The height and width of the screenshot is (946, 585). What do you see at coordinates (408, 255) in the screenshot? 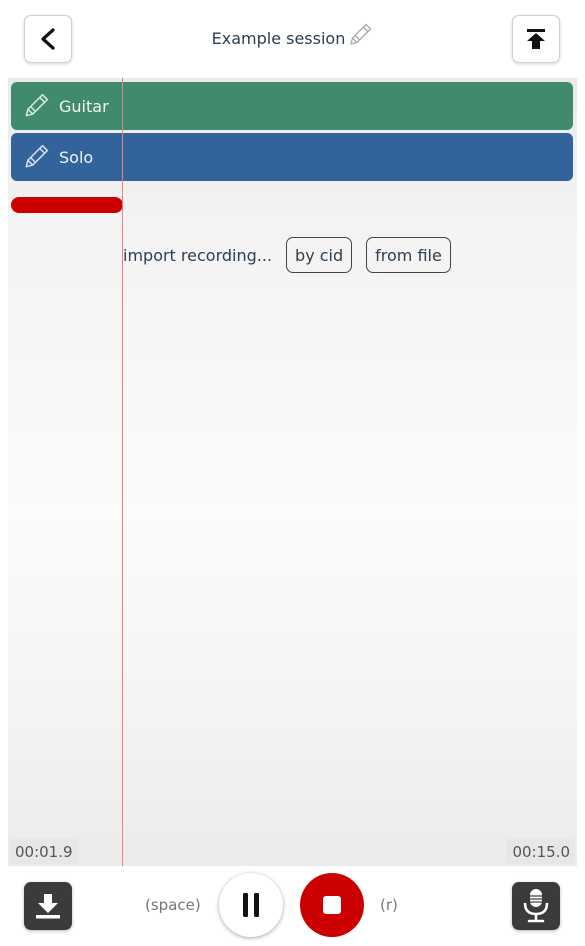
I see `import-from-file-button: from file` at bounding box center [408, 255].